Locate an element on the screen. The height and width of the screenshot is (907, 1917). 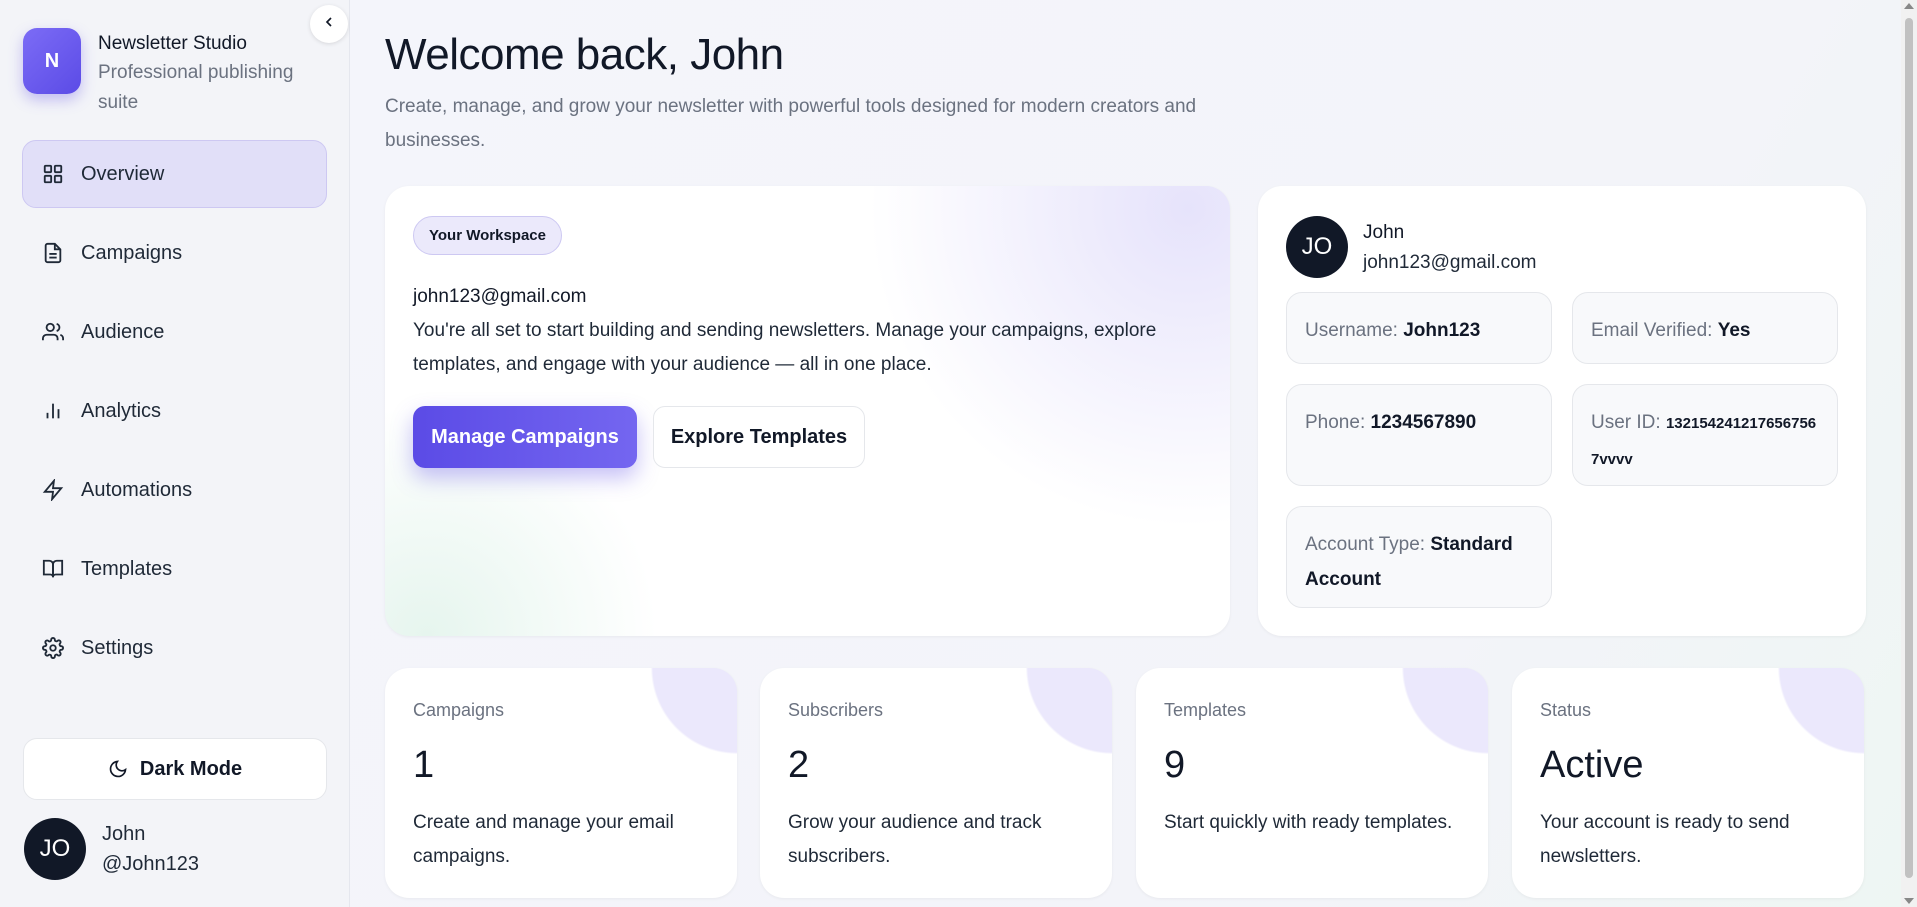
stat-description: Start quickly with ready templates. is located at coordinates (1308, 822).